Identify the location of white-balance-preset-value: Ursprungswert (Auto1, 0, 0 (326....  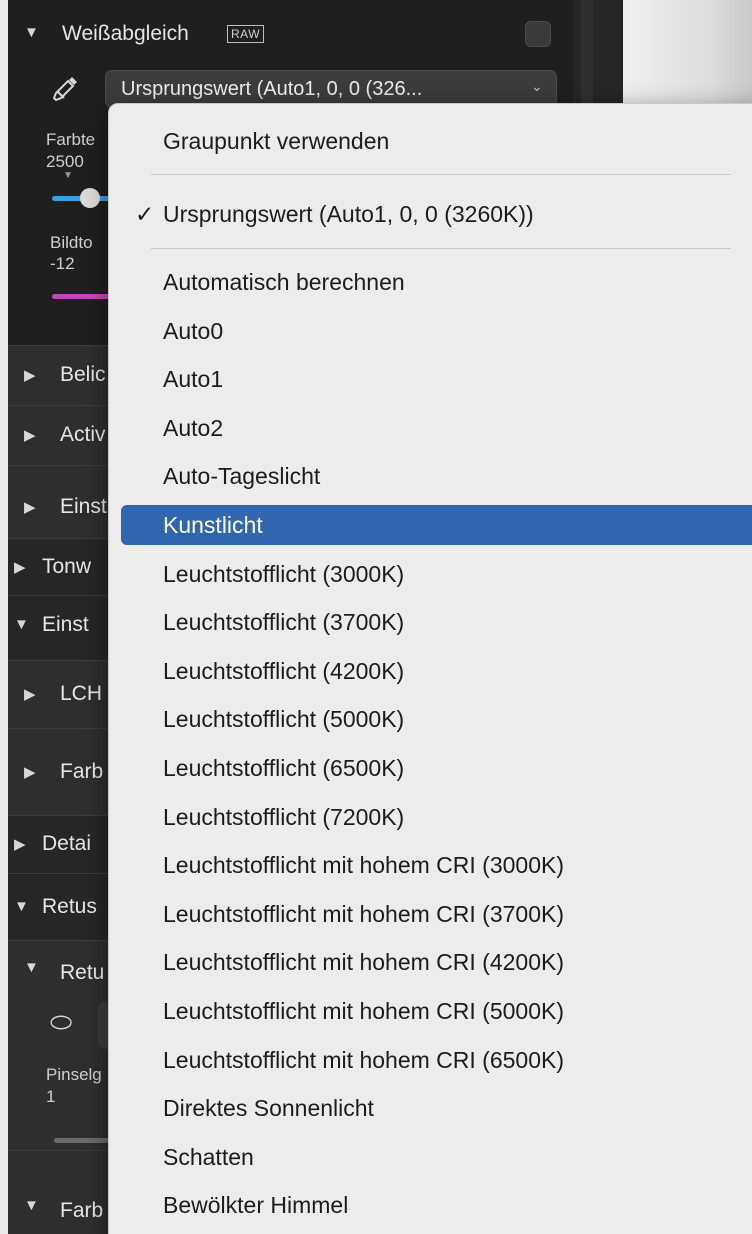
(272, 89).